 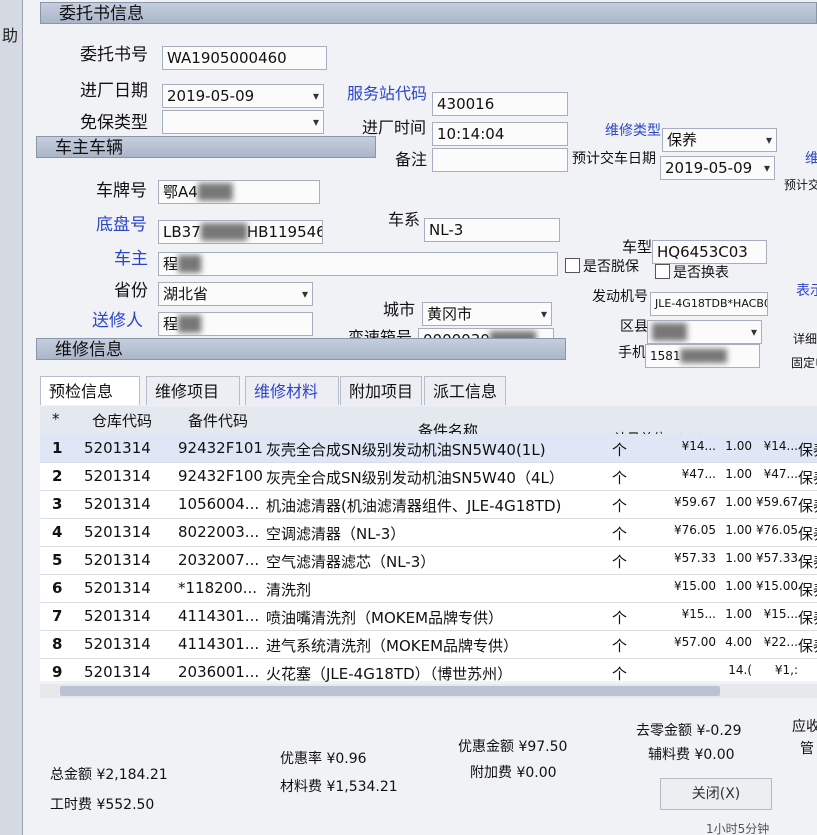 I want to click on tab-repair-materials: 维修材料, so click(x=292, y=390).